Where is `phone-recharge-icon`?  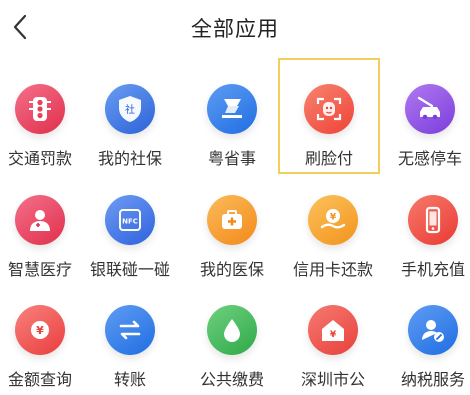
phone-recharge-icon is located at coordinates (433, 220).